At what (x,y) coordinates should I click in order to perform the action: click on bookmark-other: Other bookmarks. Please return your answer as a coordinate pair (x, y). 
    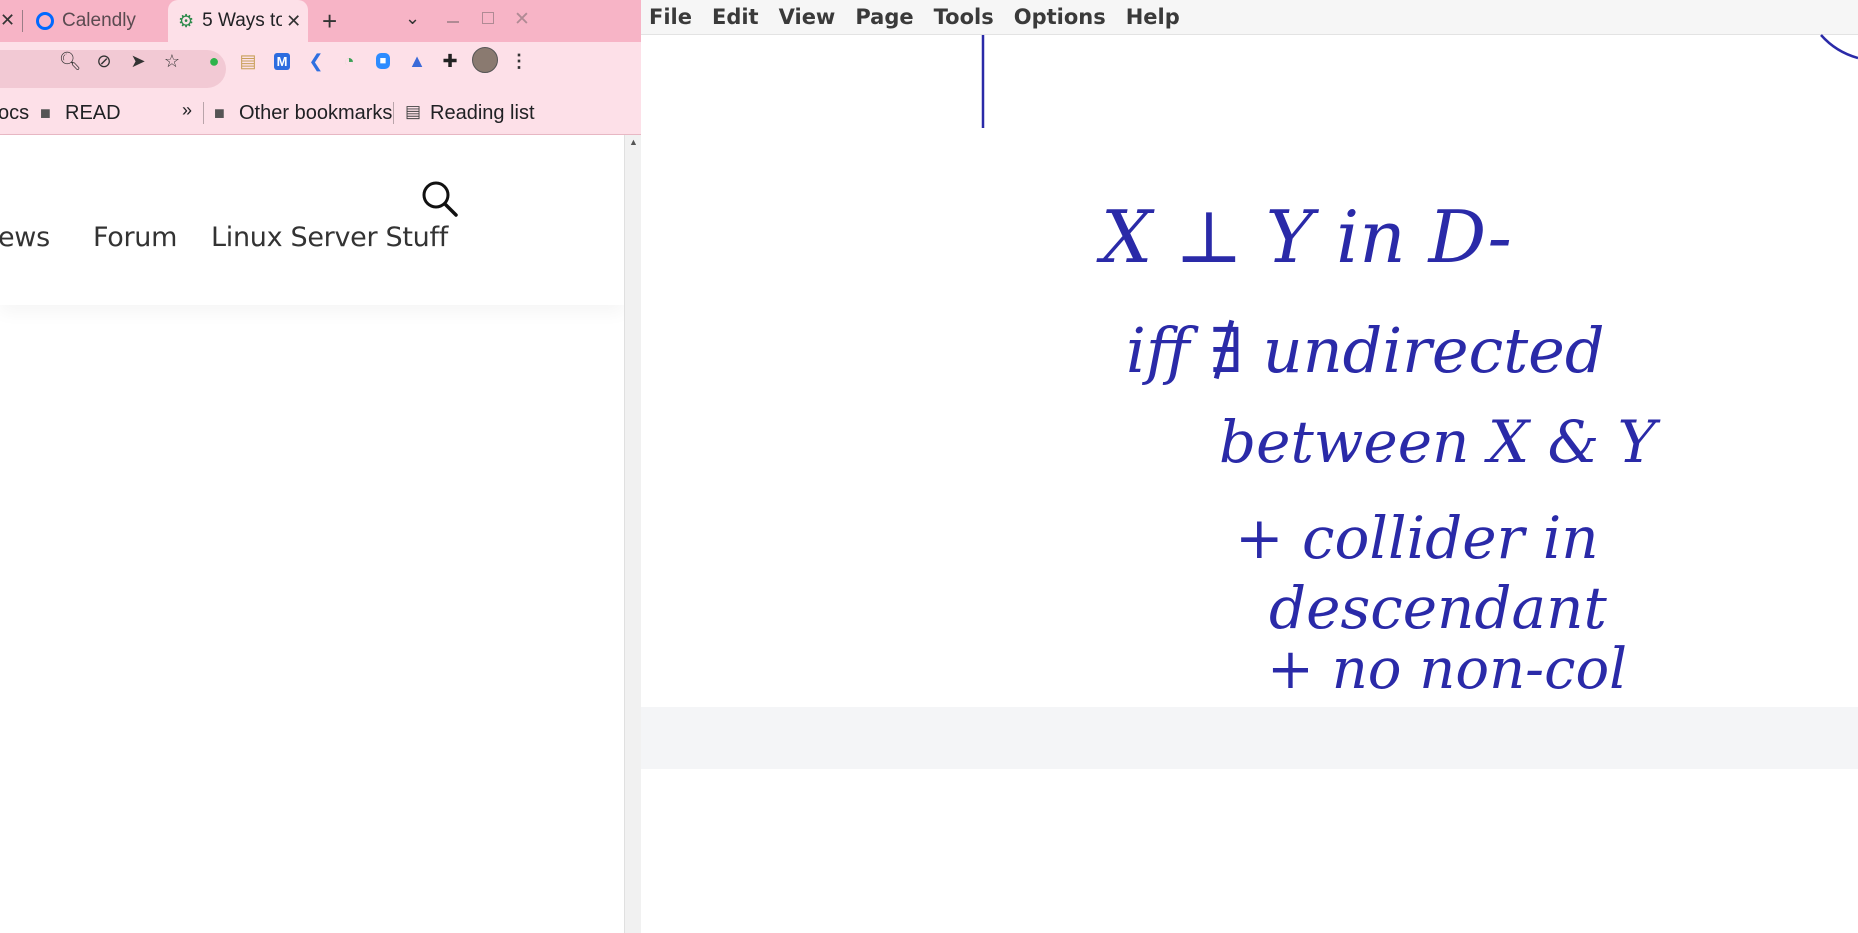
    Looking at the image, I should click on (315, 113).